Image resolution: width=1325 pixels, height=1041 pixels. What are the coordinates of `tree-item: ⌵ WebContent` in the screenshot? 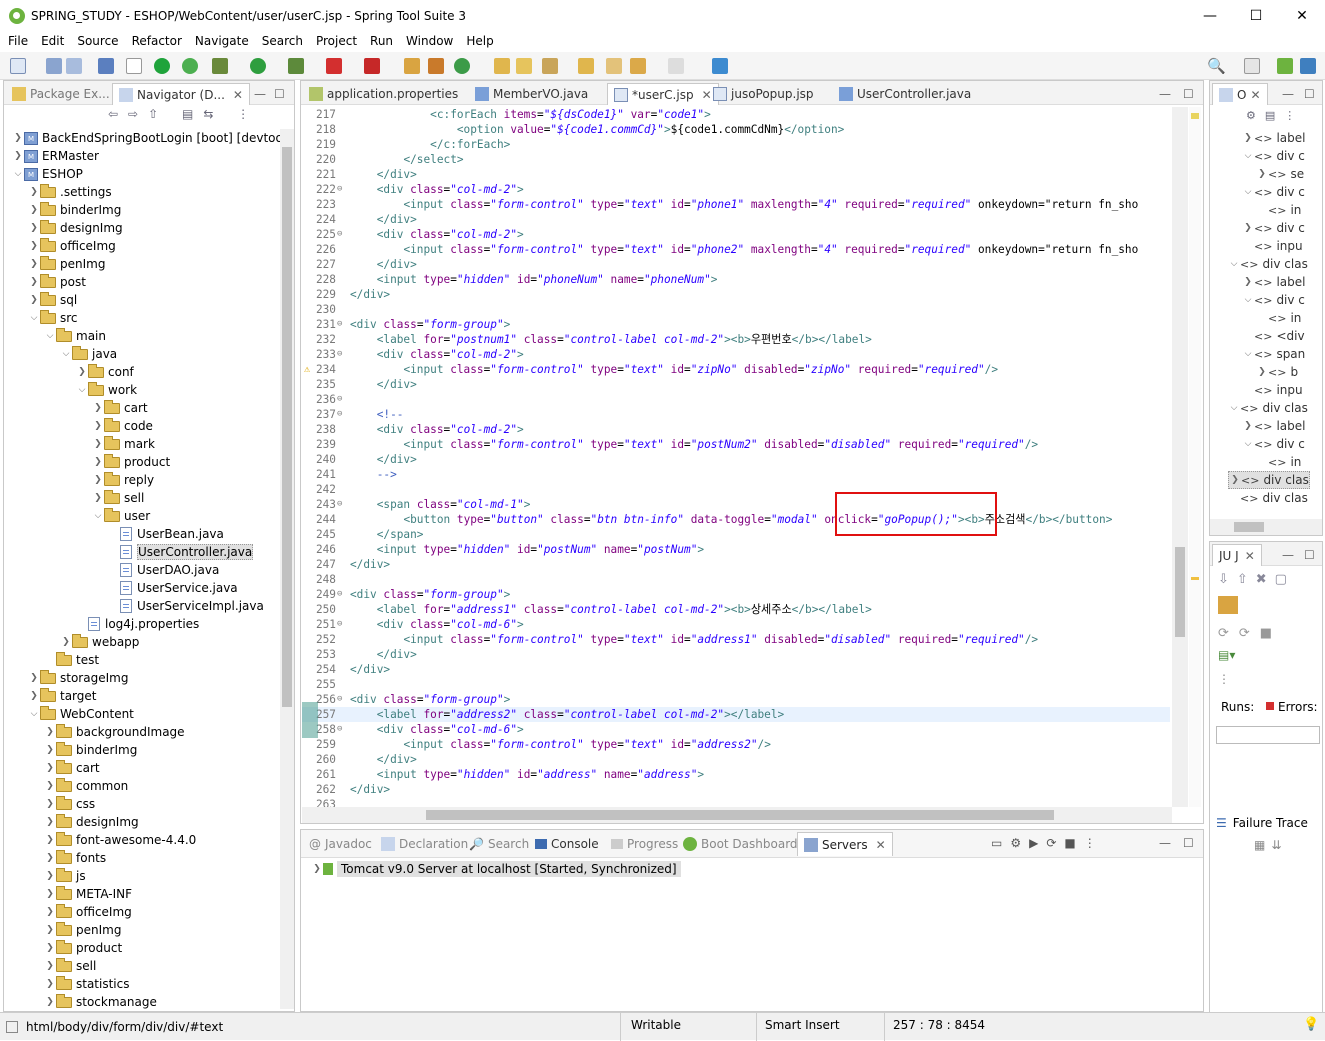 It's located at (81, 714).